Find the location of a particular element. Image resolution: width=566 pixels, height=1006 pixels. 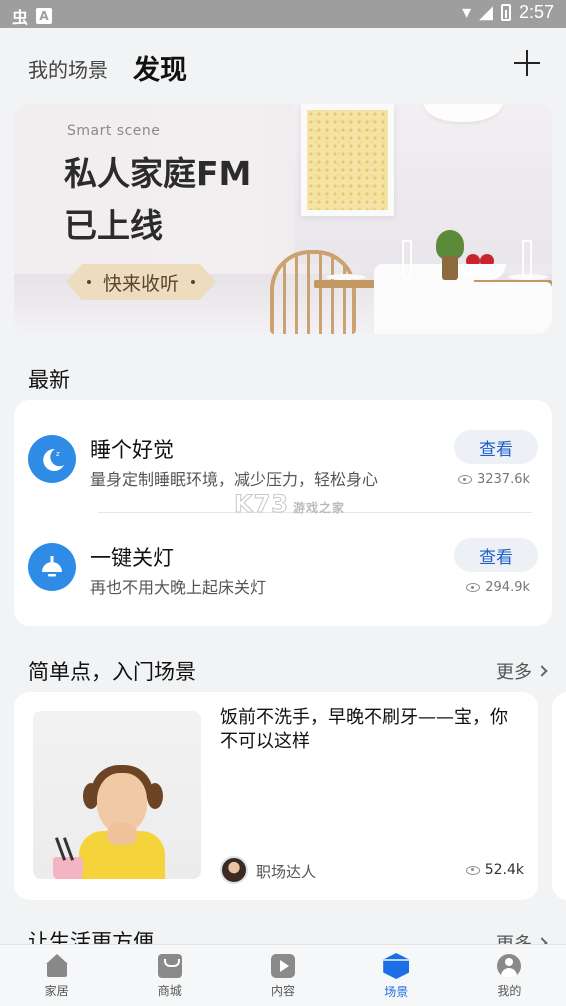

scene-card-peek is located at coordinates (559, 796).